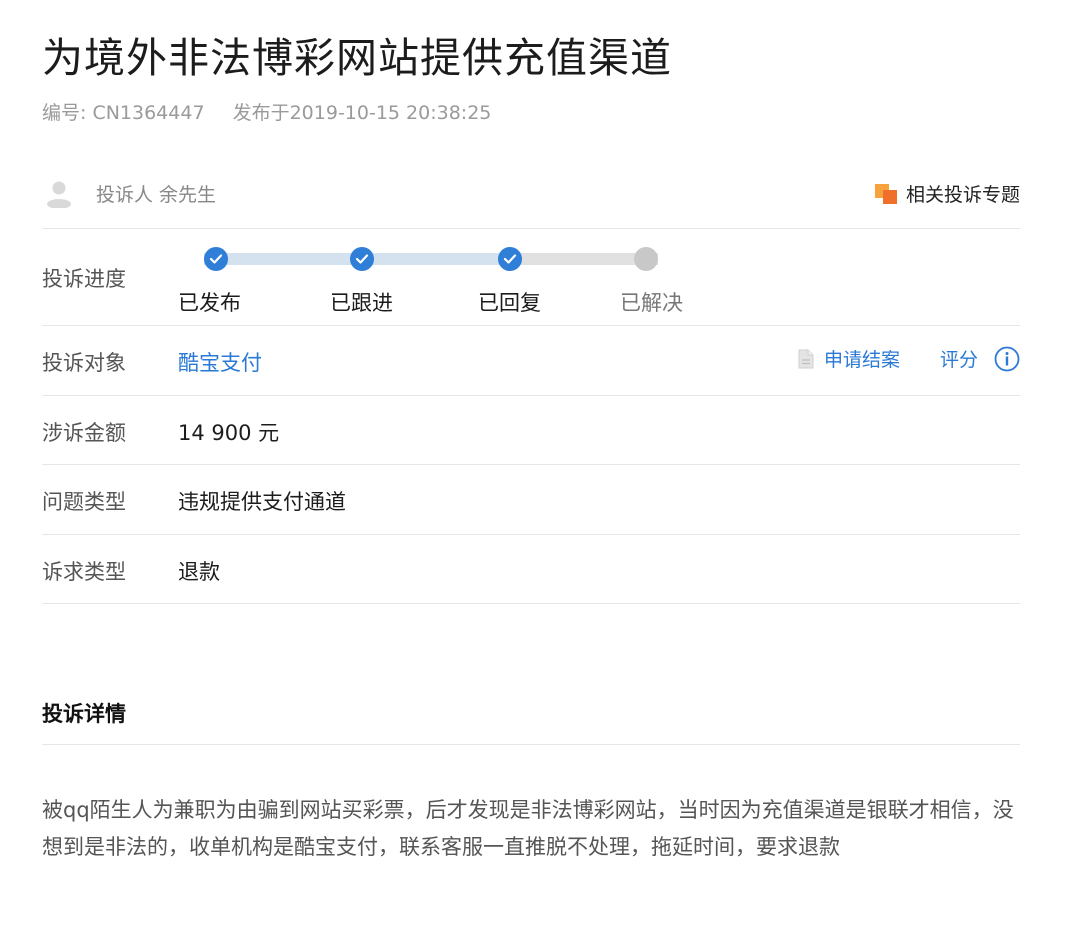 This screenshot has width=1080, height=928. Describe the element at coordinates (531, 569) in the screenshot. I see `demand-type-row: 诉求类型 退款` at that location.